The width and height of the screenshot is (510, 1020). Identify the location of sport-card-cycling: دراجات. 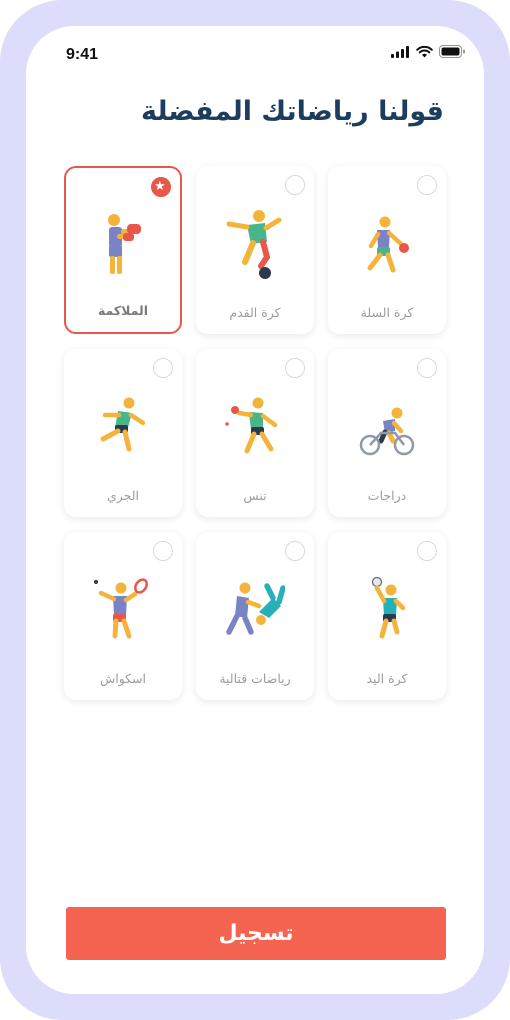
(387, 433).